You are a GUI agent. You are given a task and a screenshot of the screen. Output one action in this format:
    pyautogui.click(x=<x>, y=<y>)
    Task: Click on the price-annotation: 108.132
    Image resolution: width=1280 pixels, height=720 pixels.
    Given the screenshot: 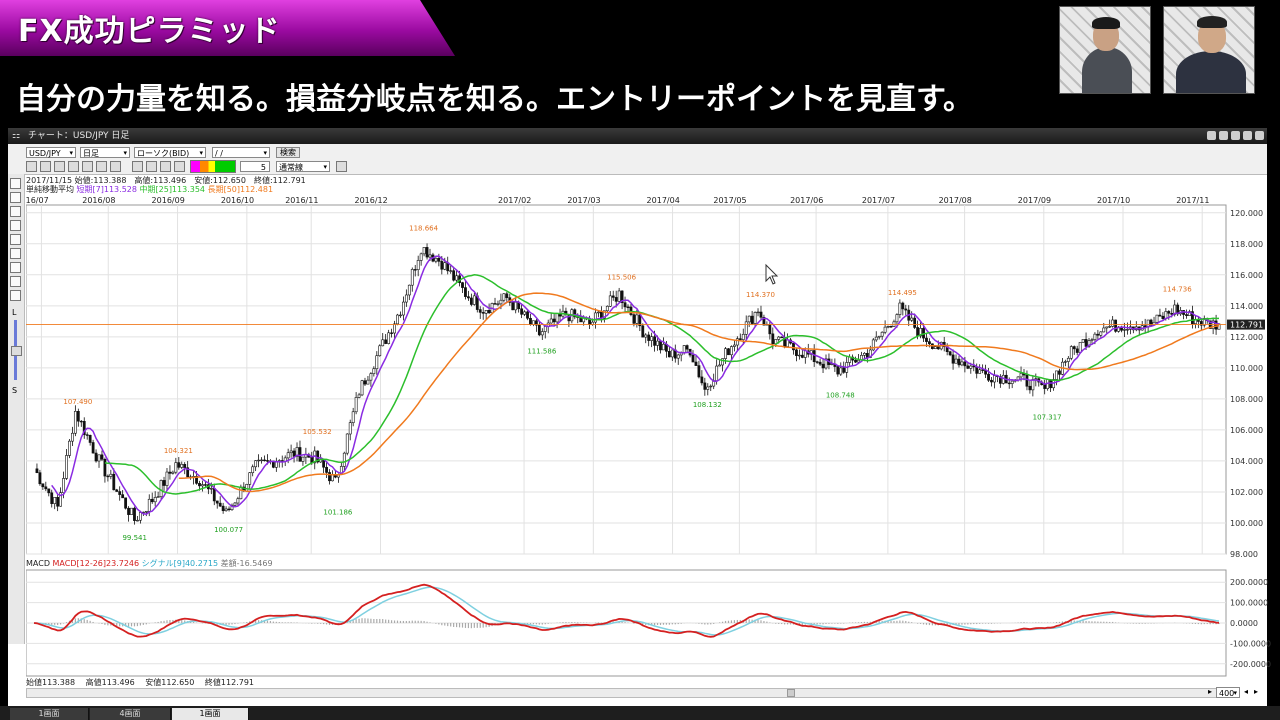 What is the action you would take?
    pyautogui.click(x=707, y=405)
    